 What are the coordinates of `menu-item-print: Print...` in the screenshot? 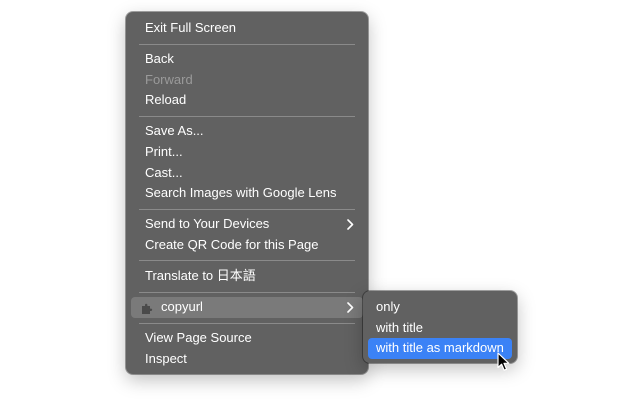 It's located at (247, 152).